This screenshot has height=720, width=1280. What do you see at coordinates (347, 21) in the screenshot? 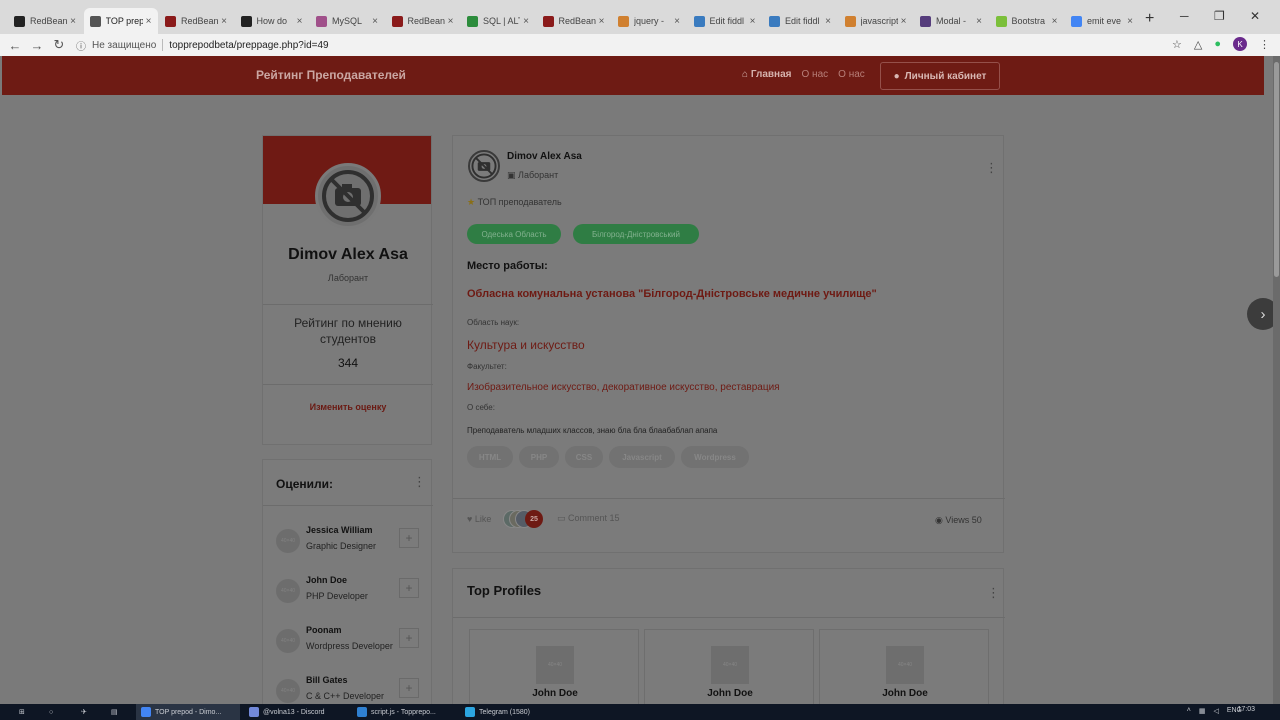
I see `browser-tab: MySQL ×` at bounding box center [347, 21].